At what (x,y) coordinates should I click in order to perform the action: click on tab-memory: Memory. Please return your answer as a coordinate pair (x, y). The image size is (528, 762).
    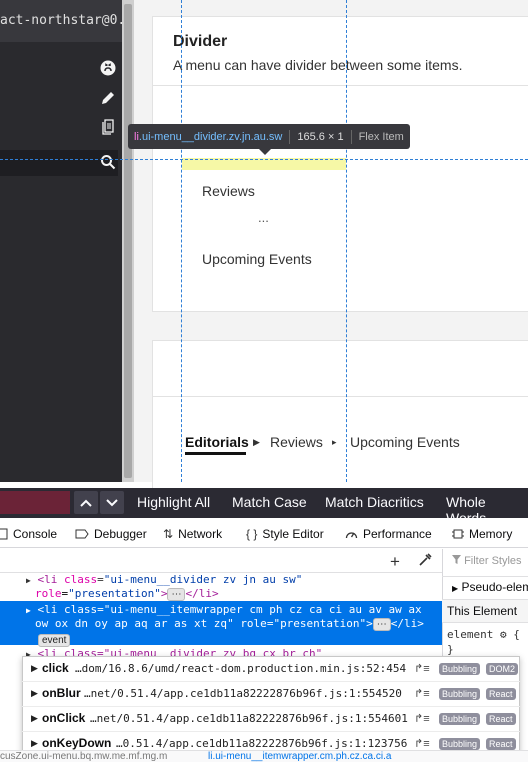
    Looking at the image, I should click on (482, 534).